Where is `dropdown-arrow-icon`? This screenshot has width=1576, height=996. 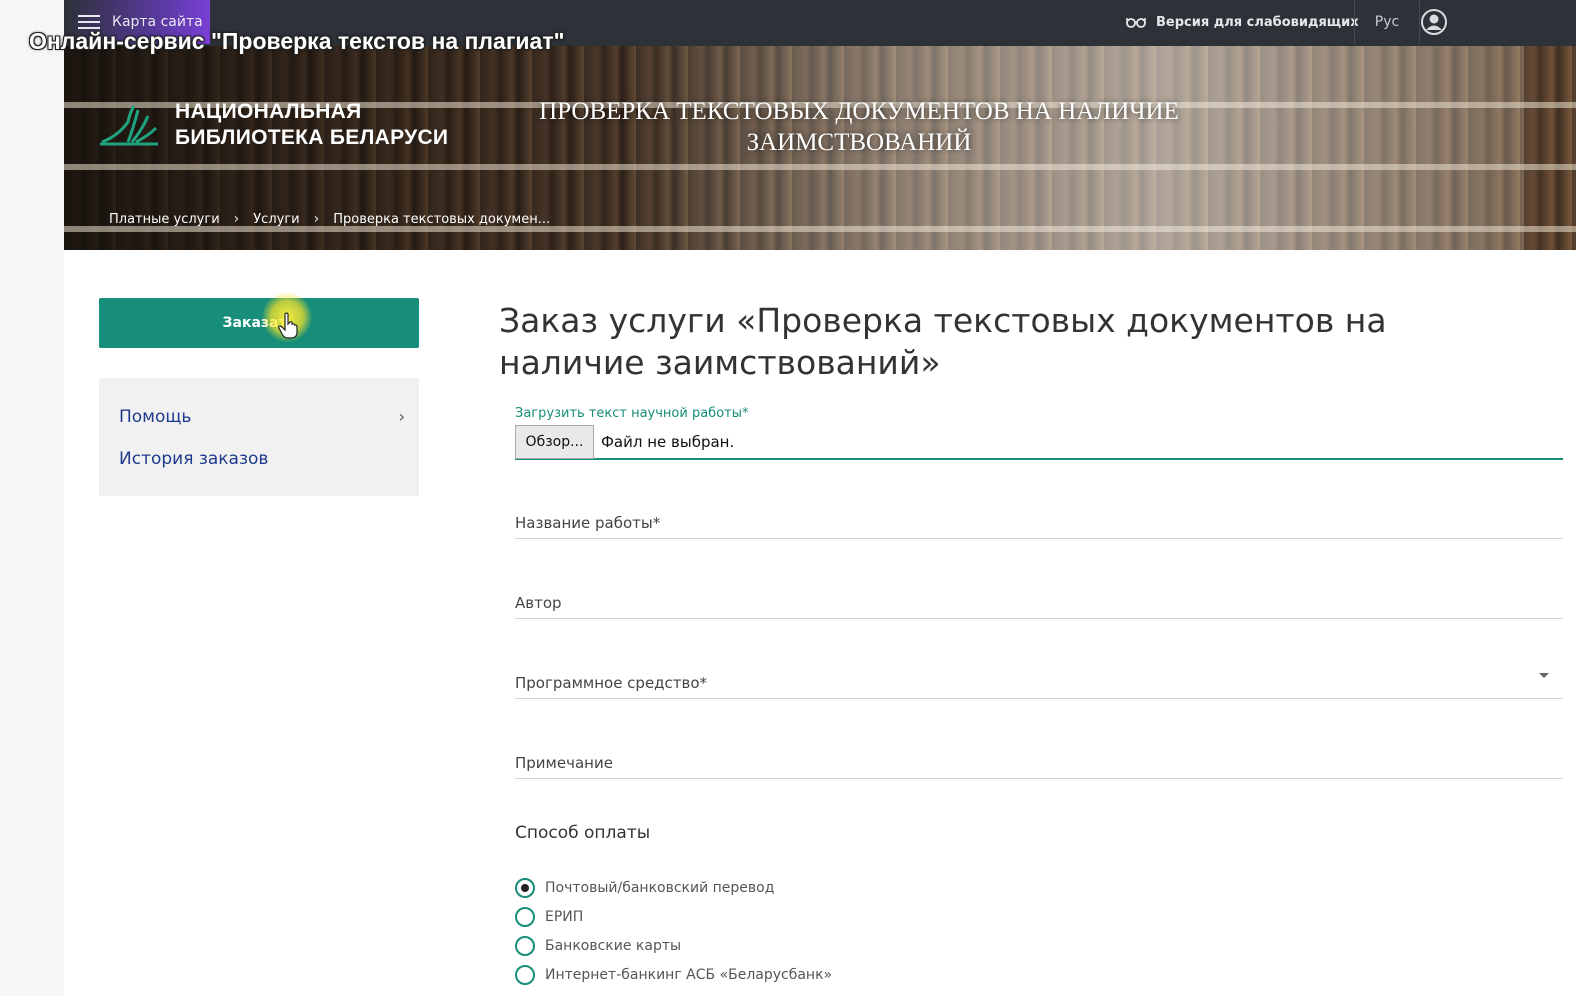
dropdown-arrow-icon is located at coordinates (1544, 675).